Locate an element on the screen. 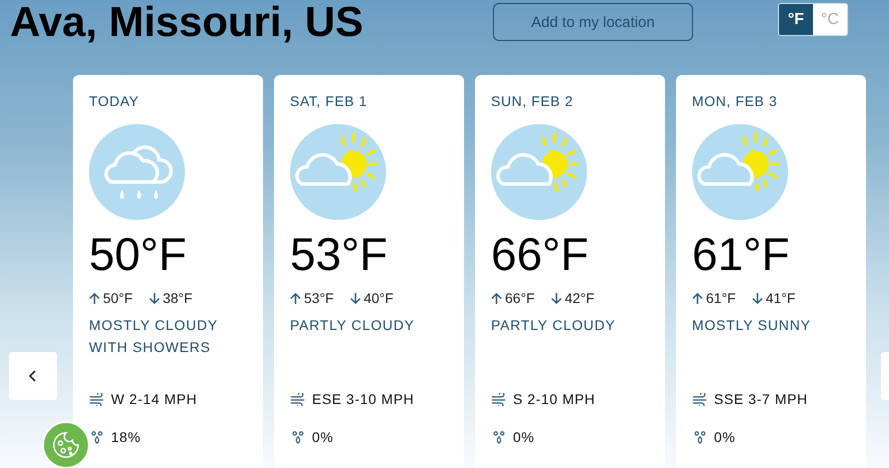 The image size is (889, 468). high-temperature: 61°F is located at coordinates (721, 298).